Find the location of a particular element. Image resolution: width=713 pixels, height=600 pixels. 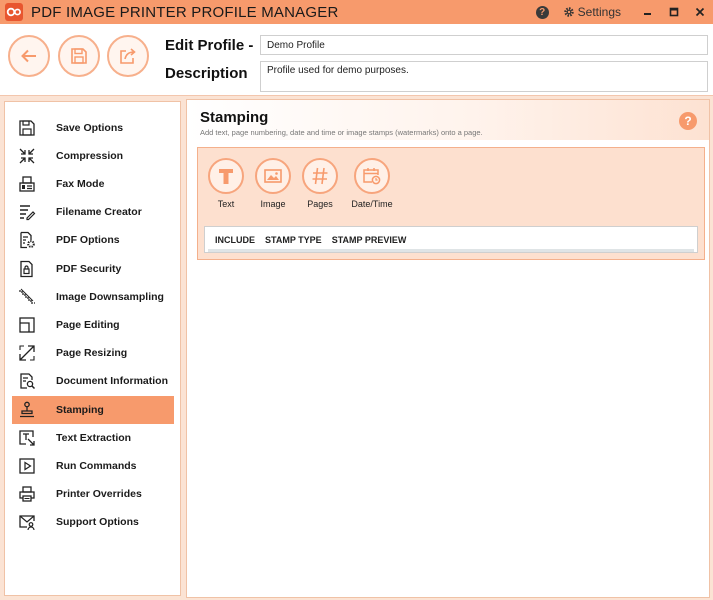

sidebar-item-label: Image Downsampling is located at coordinates (110, 297).